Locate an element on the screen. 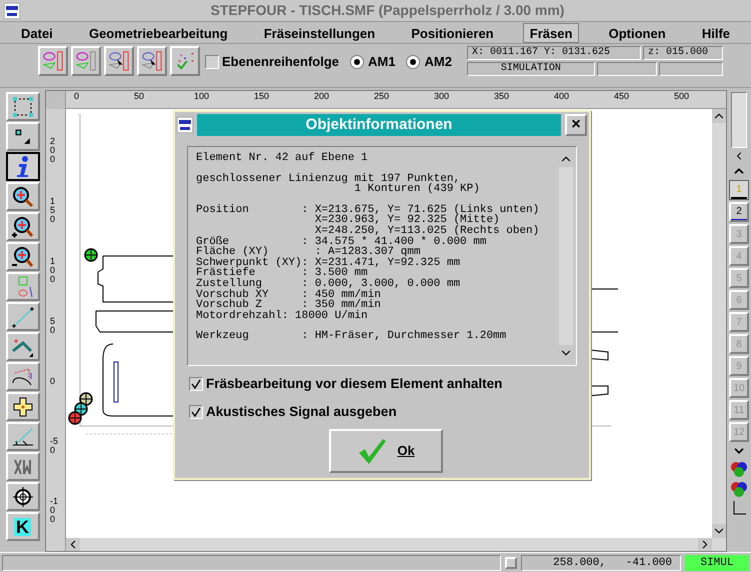 Image resolution: width=751 pixels, height=572 pixels. target-icon is located at coordinates (22, 496).